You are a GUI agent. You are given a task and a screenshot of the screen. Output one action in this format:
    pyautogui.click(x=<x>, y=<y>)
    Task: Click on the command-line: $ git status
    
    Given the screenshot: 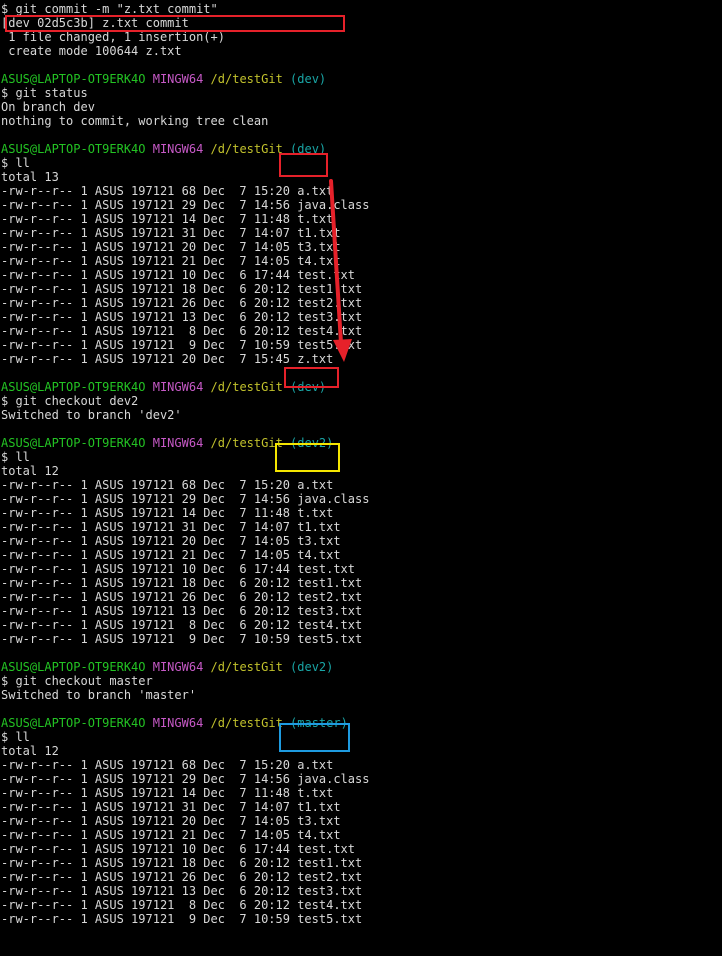 What is the action you would take?
    pyautogui.click(x=360, y=93)
    